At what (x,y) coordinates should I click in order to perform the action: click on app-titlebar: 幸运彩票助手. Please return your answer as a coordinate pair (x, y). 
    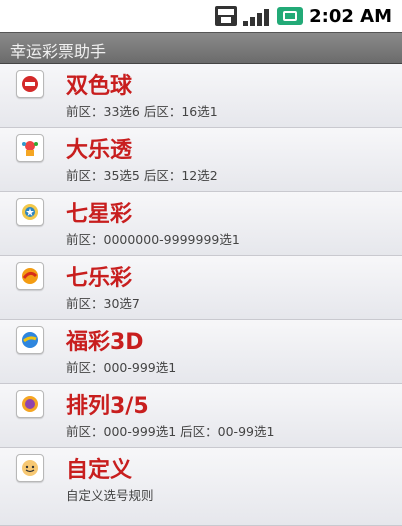
    Looking at the image, I should click on (201, 48).